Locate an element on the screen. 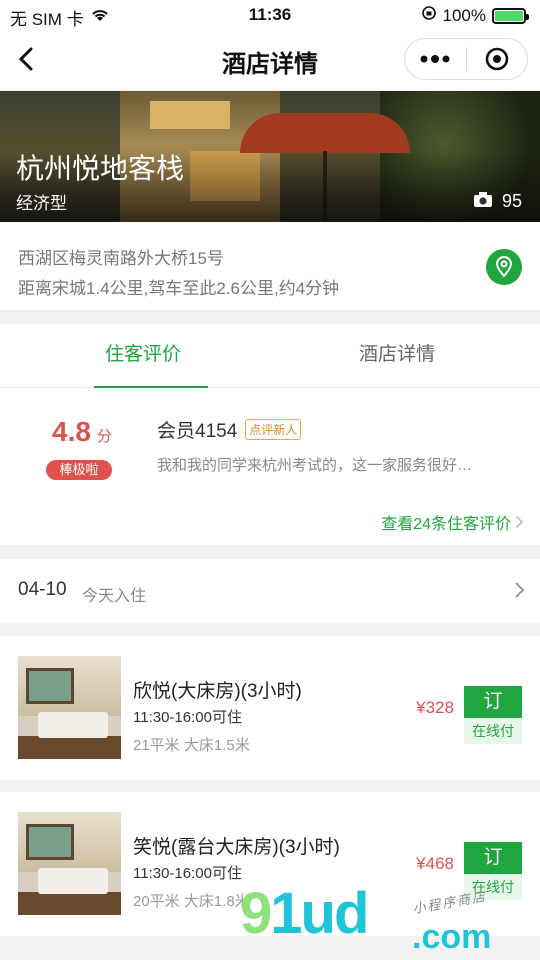  room-name: 欣悦(大床房)(3小时) is located at coordinates (217, 691).